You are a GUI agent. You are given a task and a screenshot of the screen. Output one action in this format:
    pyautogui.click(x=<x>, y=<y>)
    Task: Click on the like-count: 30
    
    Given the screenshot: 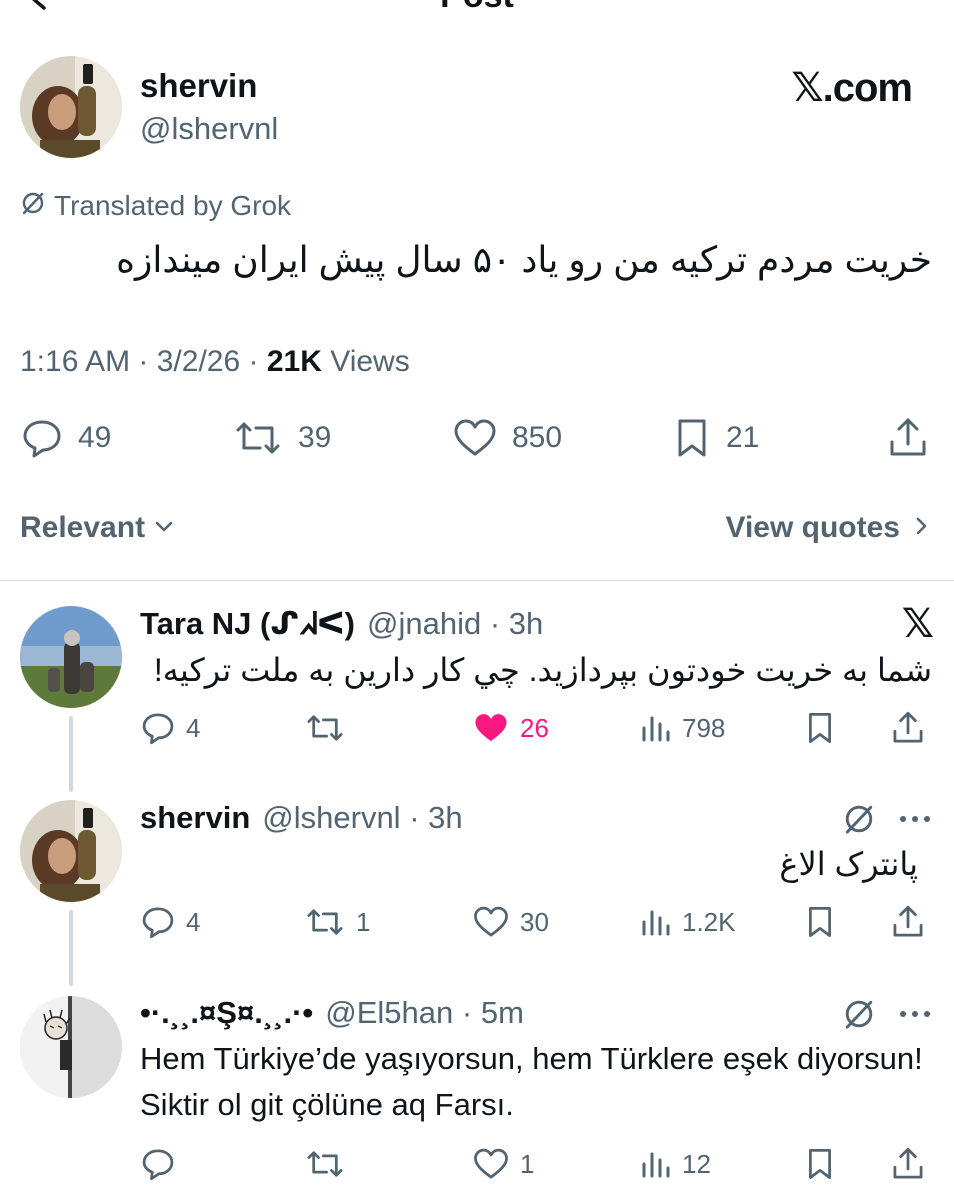 What is the action you would take?
    pyautogui.click(x=534, y=921)
    